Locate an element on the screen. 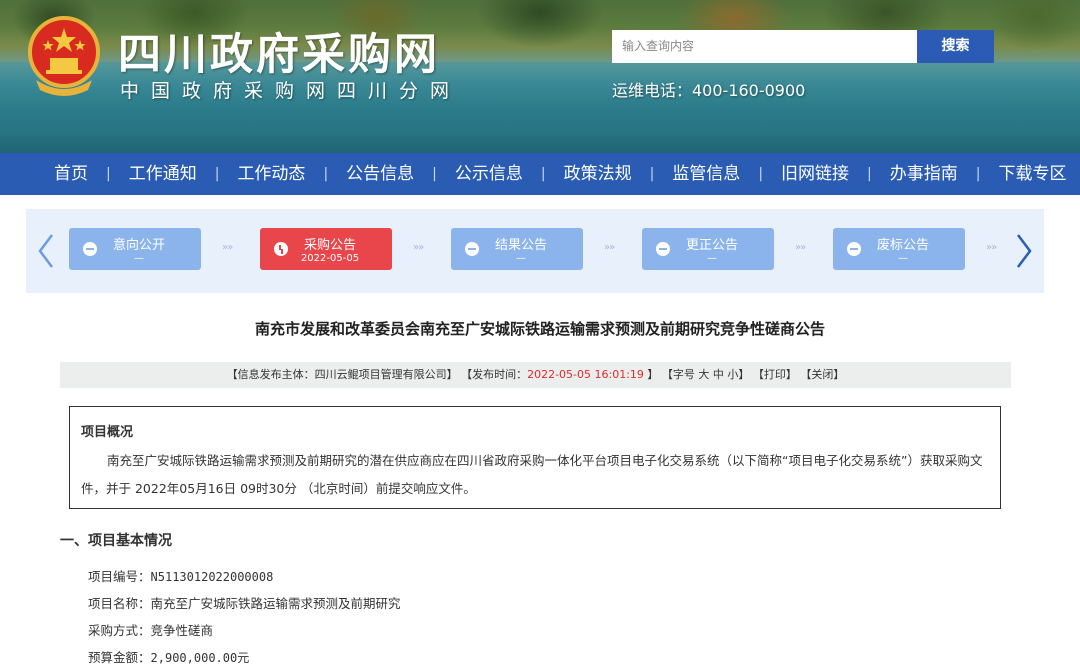 The width and height of the screenshot is (1080, 669). section-basic-info-title: 一、项目基本情况 is located at coordinates (116, 541).